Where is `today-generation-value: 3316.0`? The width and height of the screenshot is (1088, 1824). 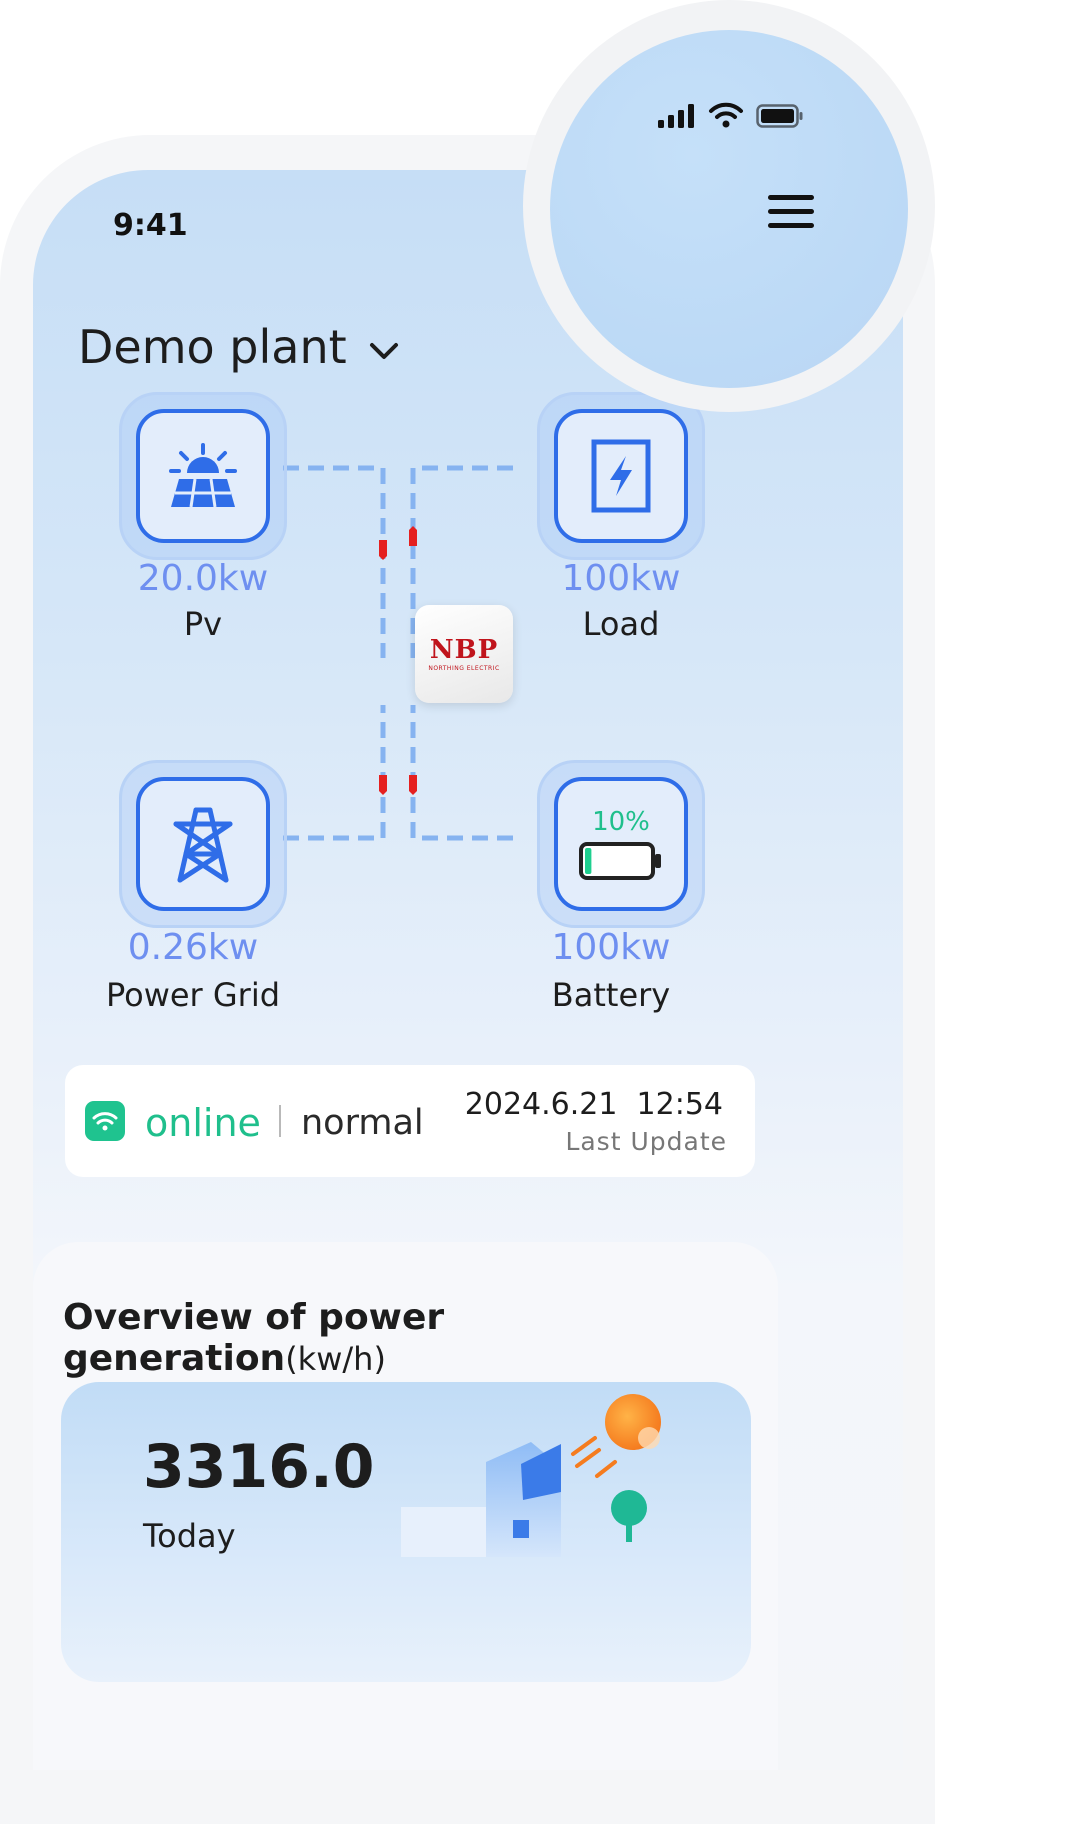
today-generation-value: 3316.0 is located at coordinates (259, 1467).